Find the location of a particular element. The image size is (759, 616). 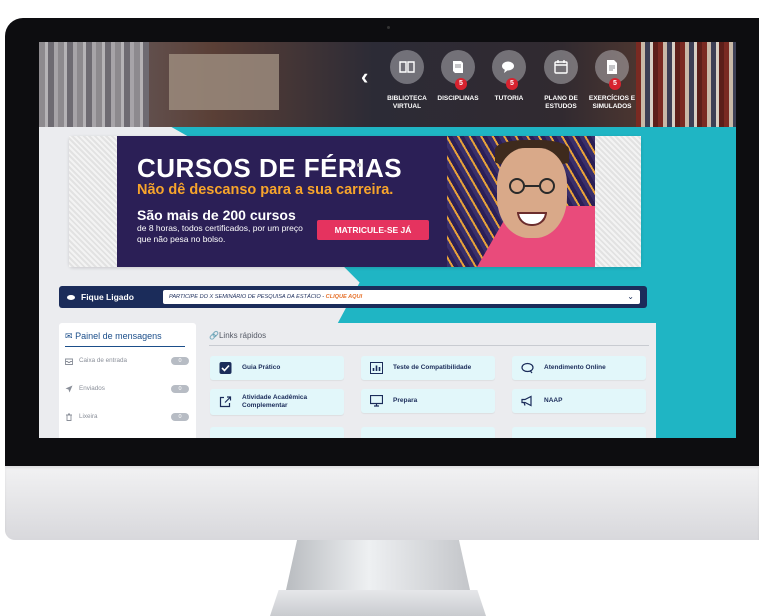

inbox-icon is located at coordinates (69, 361).